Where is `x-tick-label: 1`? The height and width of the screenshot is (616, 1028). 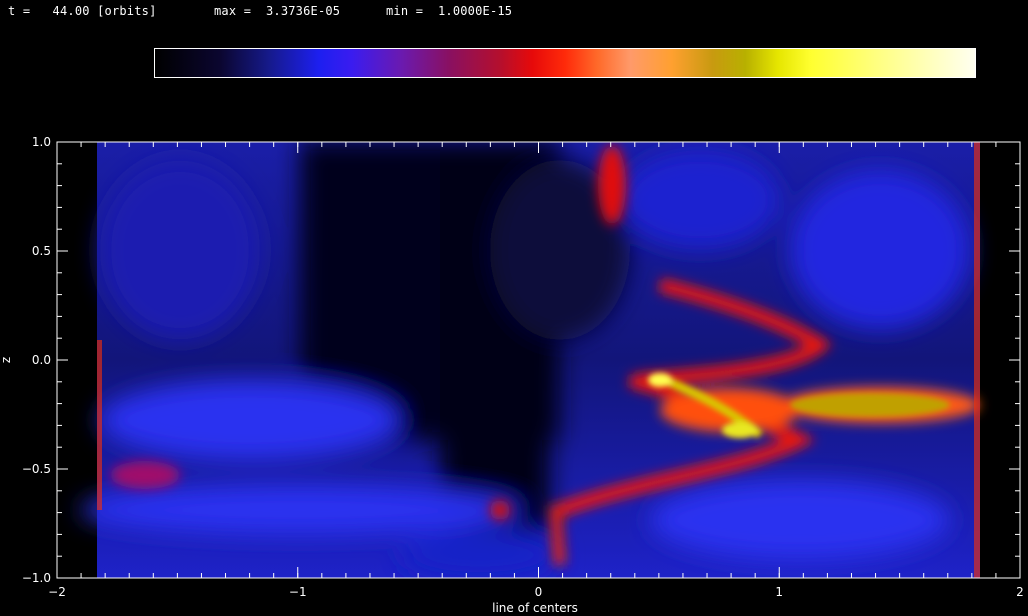 x-tick-label: 1 is located at coordinates (779, 592).